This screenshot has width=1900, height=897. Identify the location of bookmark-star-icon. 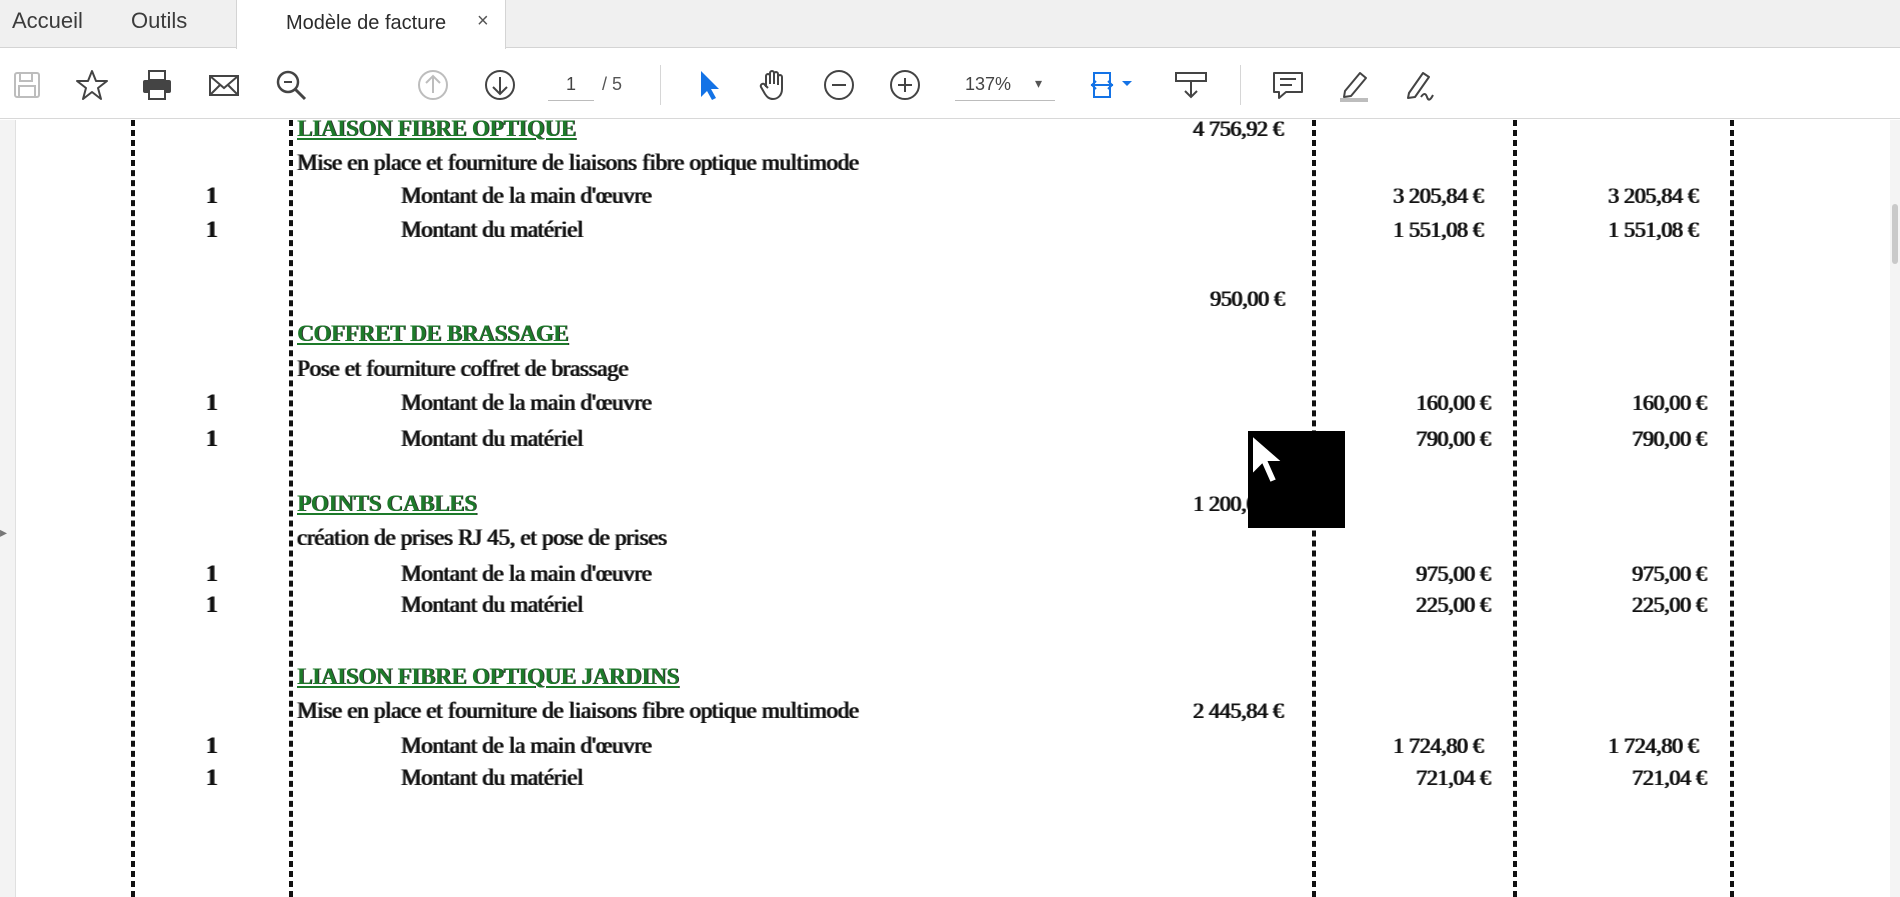
(92, 85).